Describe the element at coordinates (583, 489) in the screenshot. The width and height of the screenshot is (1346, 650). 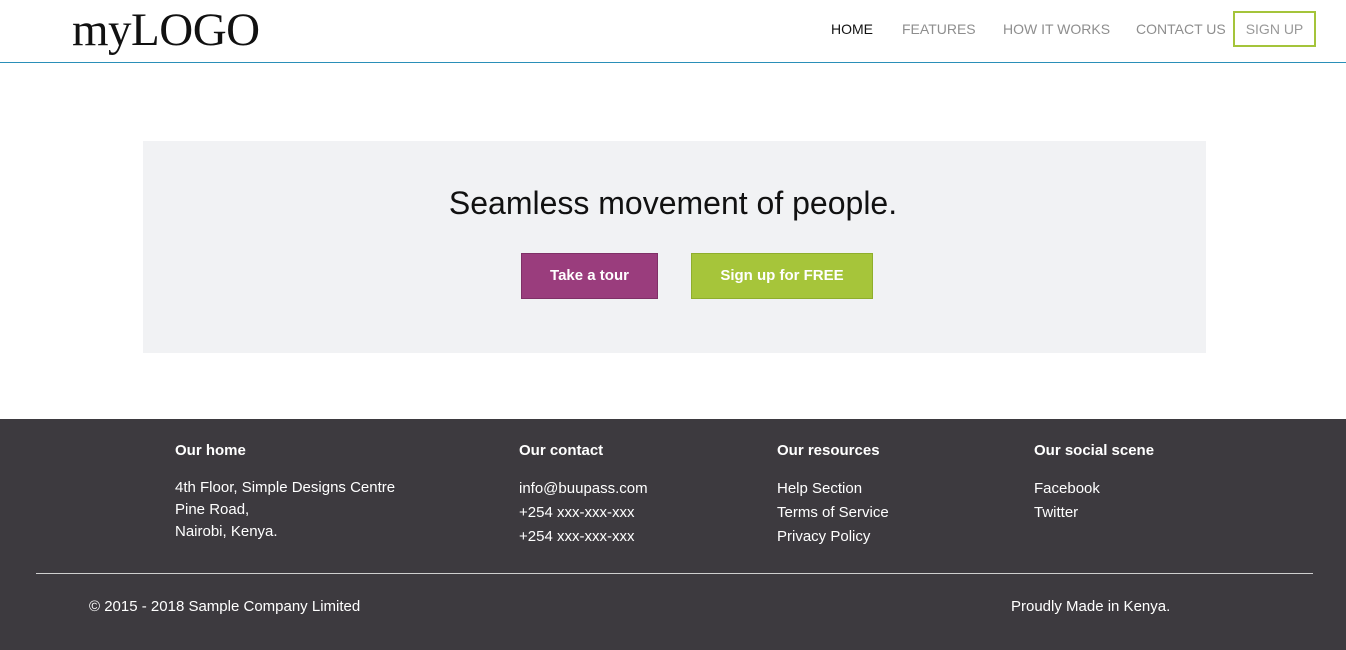
I see `email-link: info@buupass.com` at that location.